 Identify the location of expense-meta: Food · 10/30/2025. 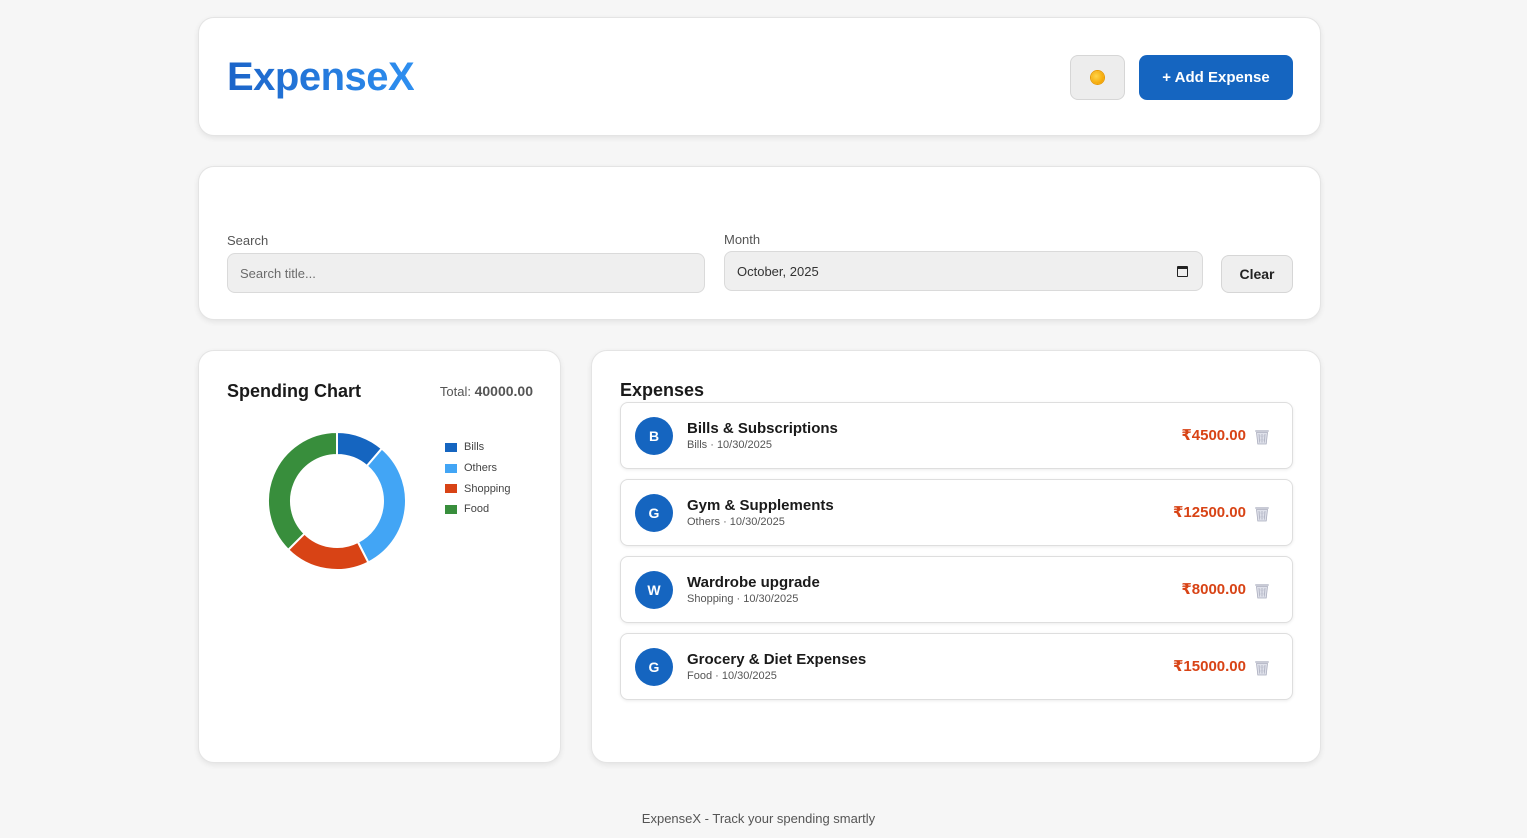
(732, 676).